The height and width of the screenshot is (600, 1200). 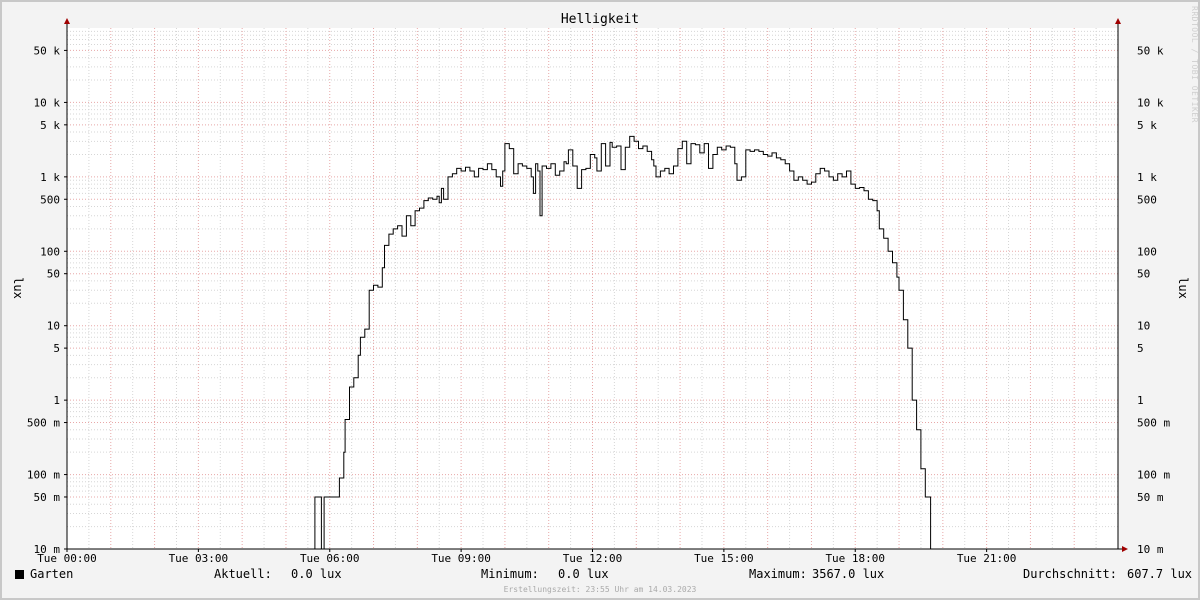 What do you see at coordinates (1150, 497) in the screenshot?
I see `y-tick-label-right: 50 m` at bounding box center [1150, 497].